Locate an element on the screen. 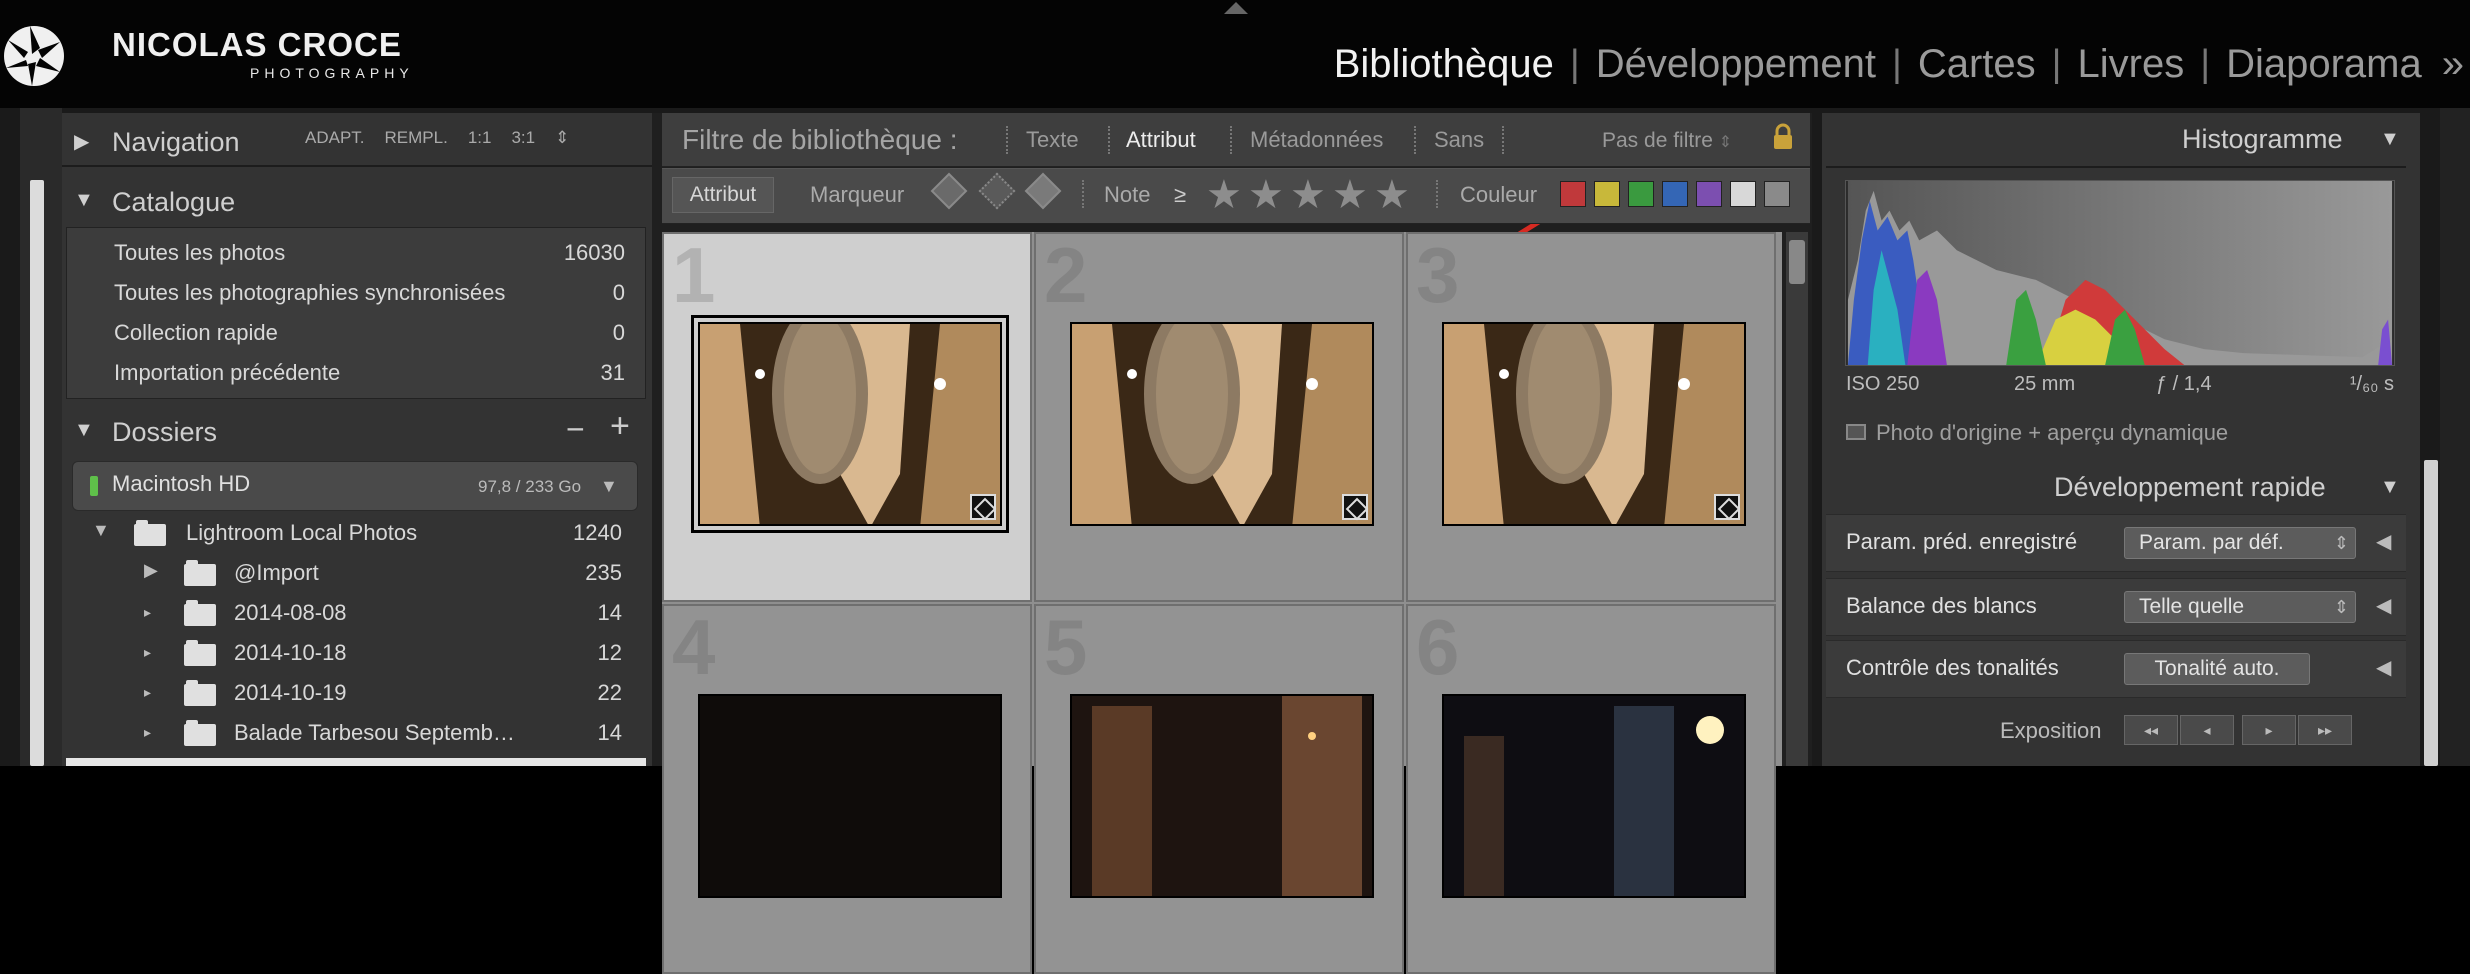 The height and width of the screenshot is (974, 2470). filter-none-tab: Sans is located at coordinates (1459, 140).